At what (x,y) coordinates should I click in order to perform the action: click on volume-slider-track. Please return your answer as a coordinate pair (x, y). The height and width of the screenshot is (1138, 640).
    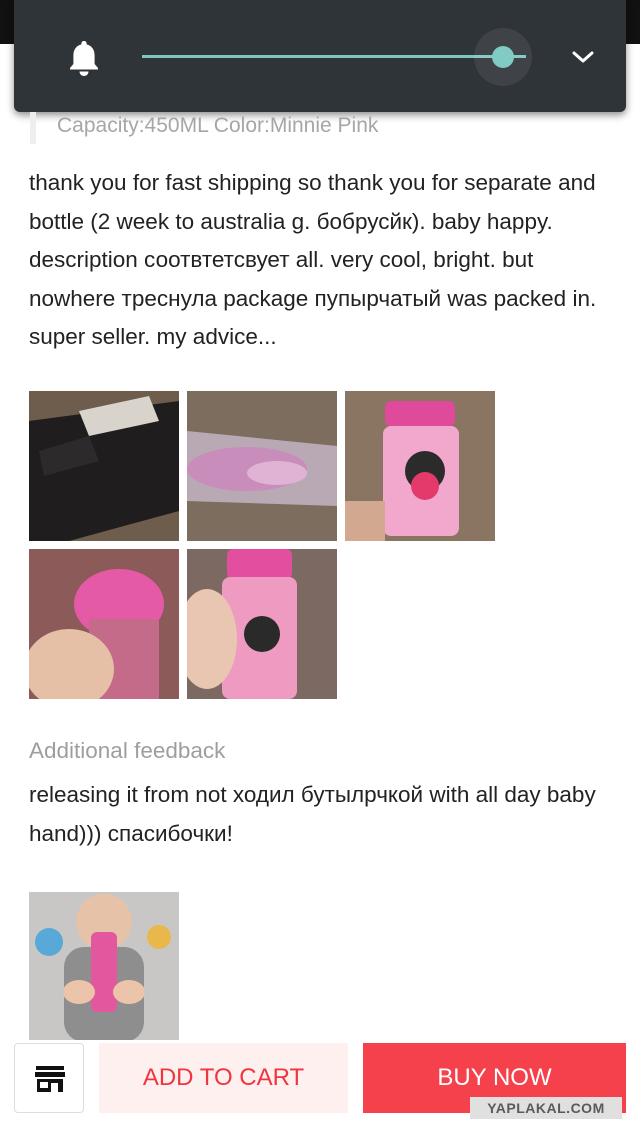
    Looking at the image, I should click on (334, 56).